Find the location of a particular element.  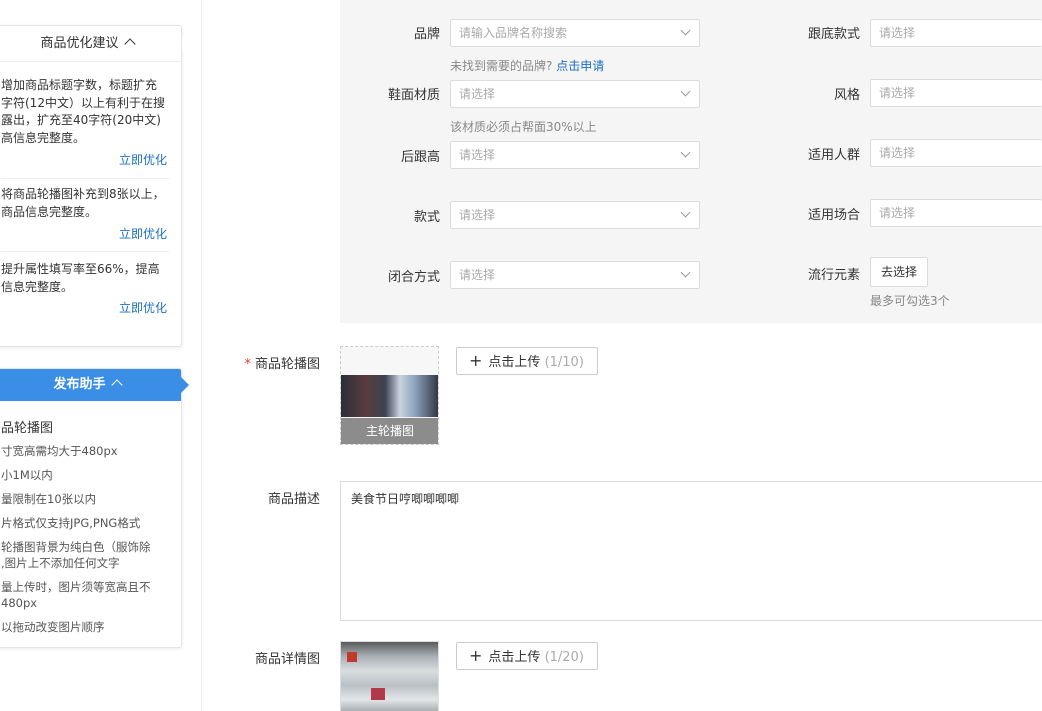

suggestion-line: 提升属性填写率至66%，提高 is located at coordinates (80, 269).